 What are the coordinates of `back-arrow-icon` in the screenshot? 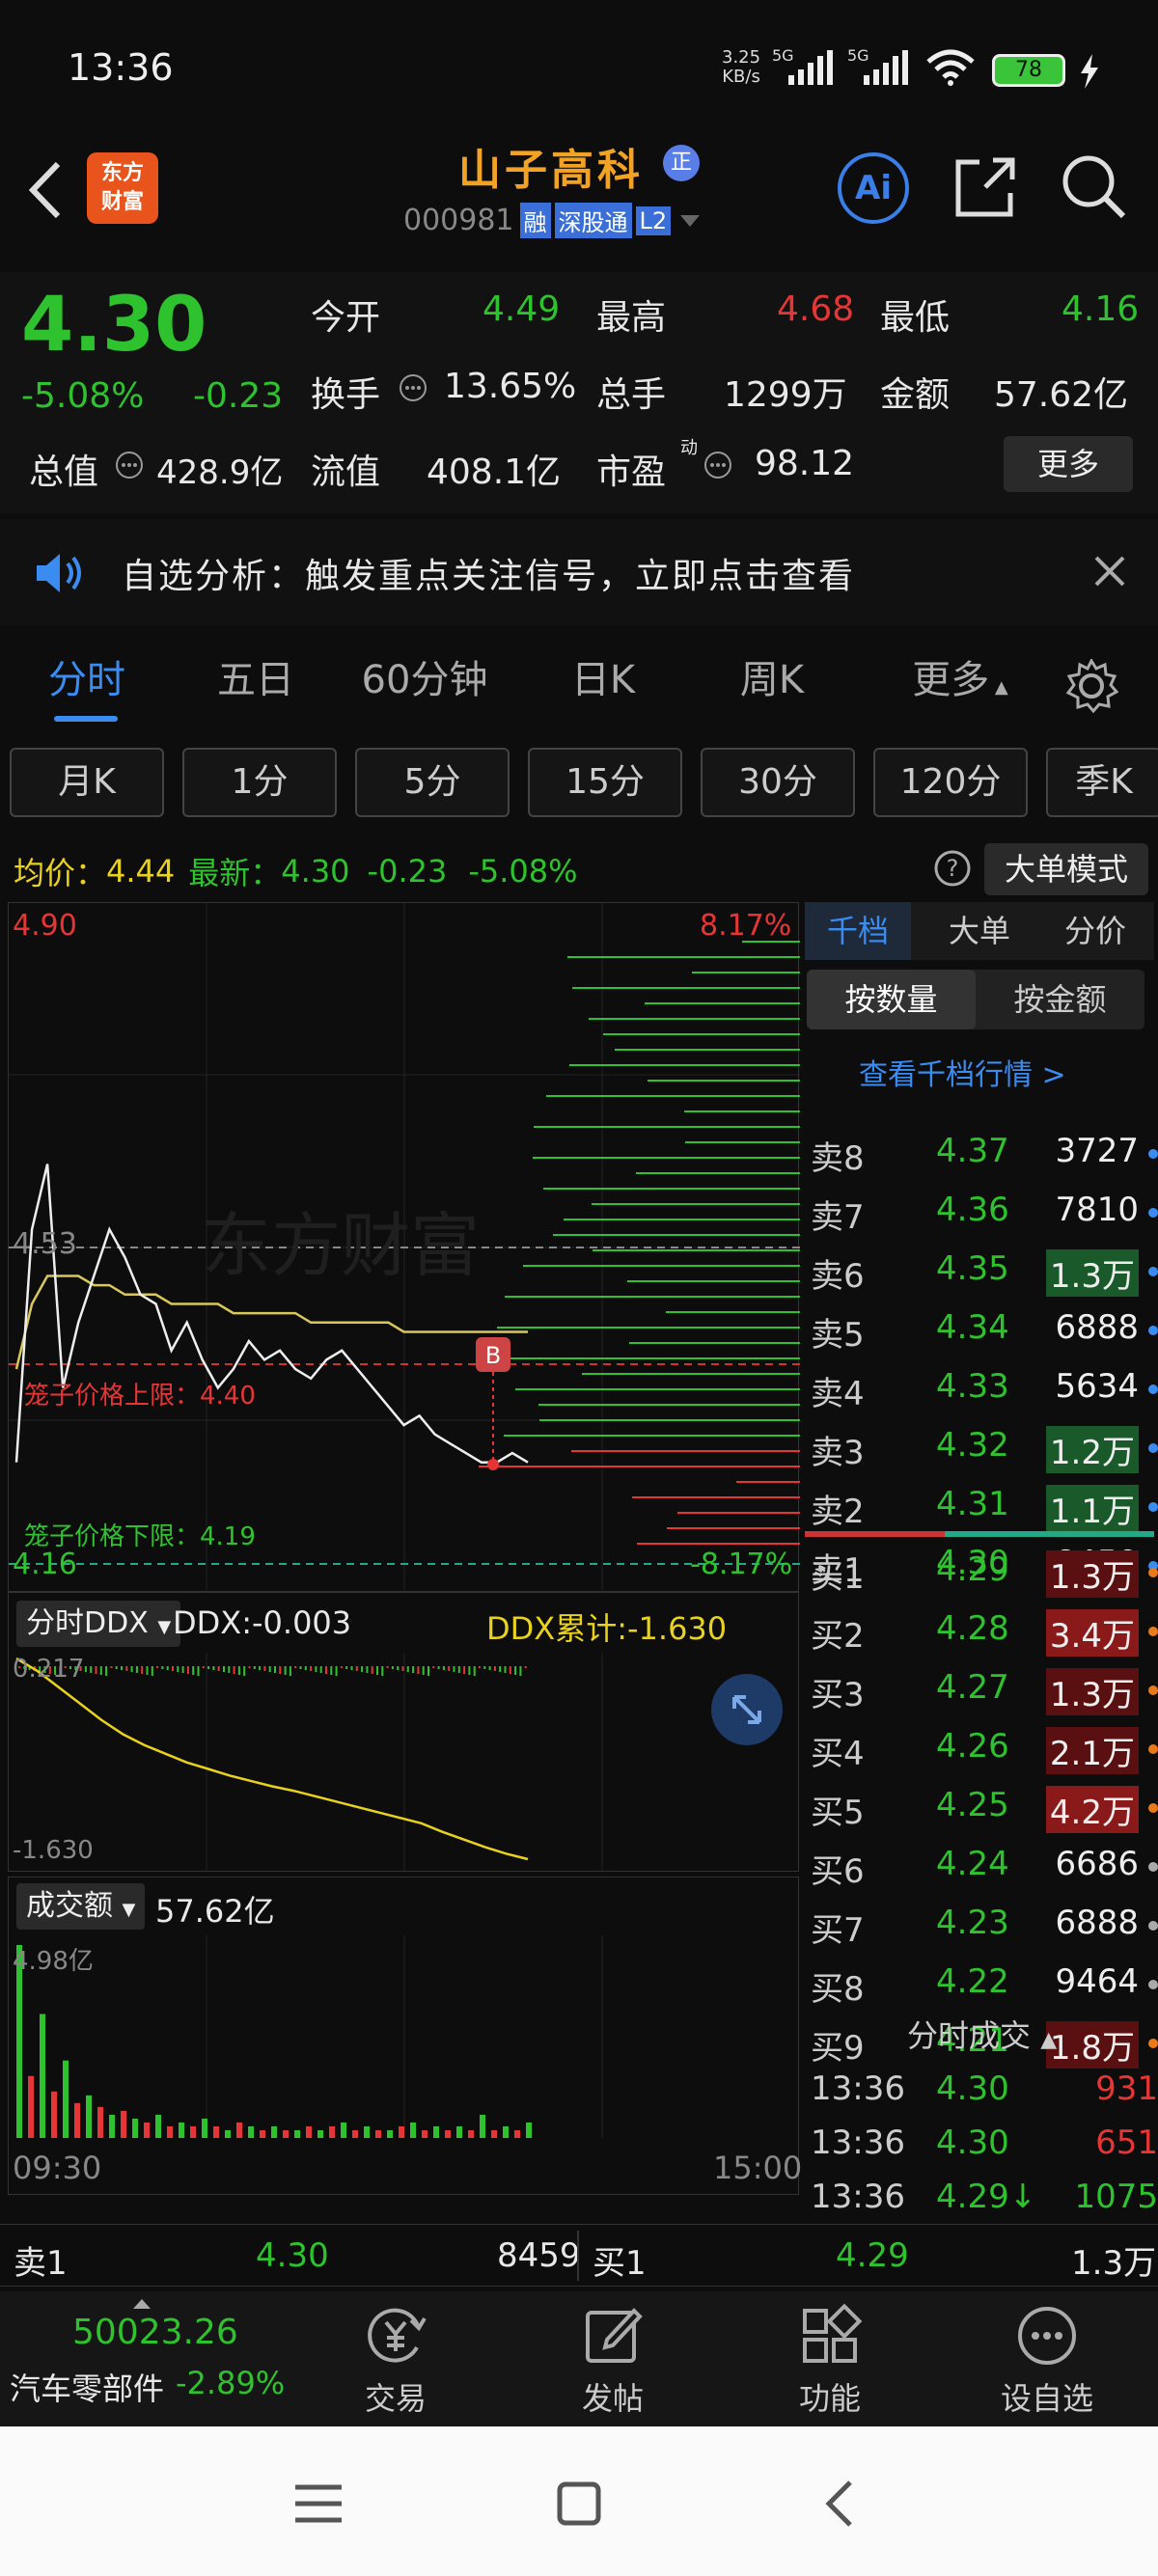 It's located at (45, 190).